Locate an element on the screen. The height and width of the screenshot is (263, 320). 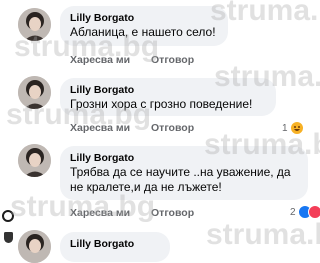
comment-text: Грозни хора с грозно поведение! is located at coordinates (161, 104).